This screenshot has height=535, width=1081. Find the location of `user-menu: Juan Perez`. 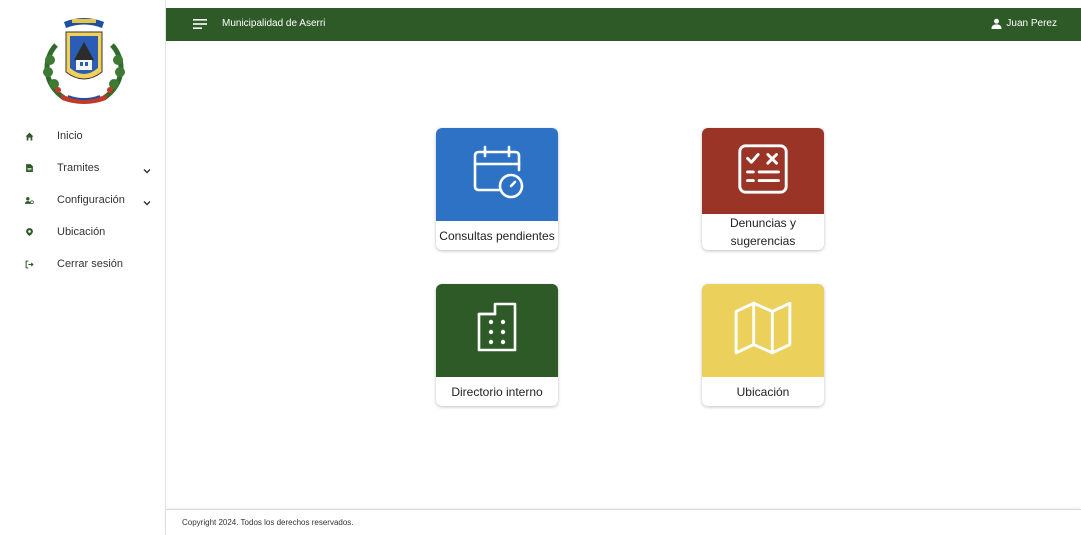

user-menu: Juan Perez is located at coordinates (1024, 23).